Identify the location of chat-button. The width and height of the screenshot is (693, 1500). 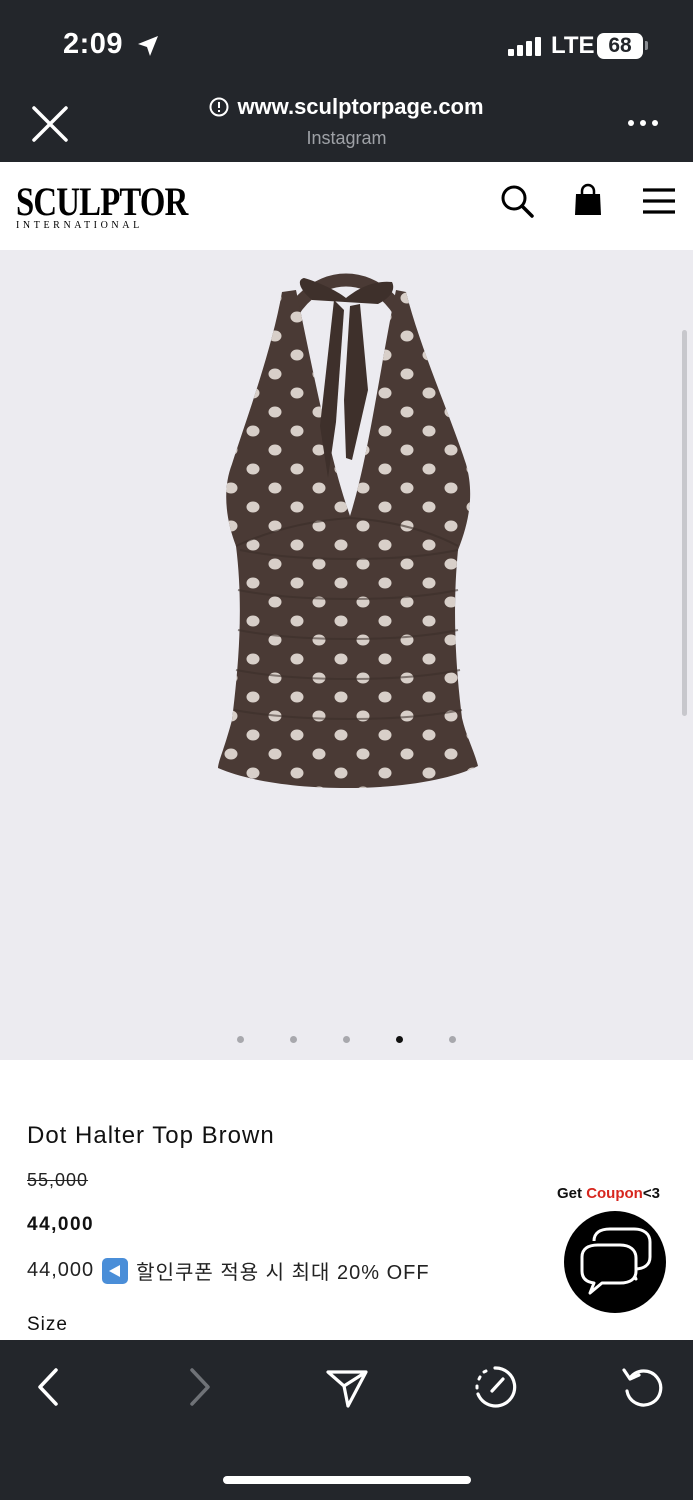
(615, 1262).